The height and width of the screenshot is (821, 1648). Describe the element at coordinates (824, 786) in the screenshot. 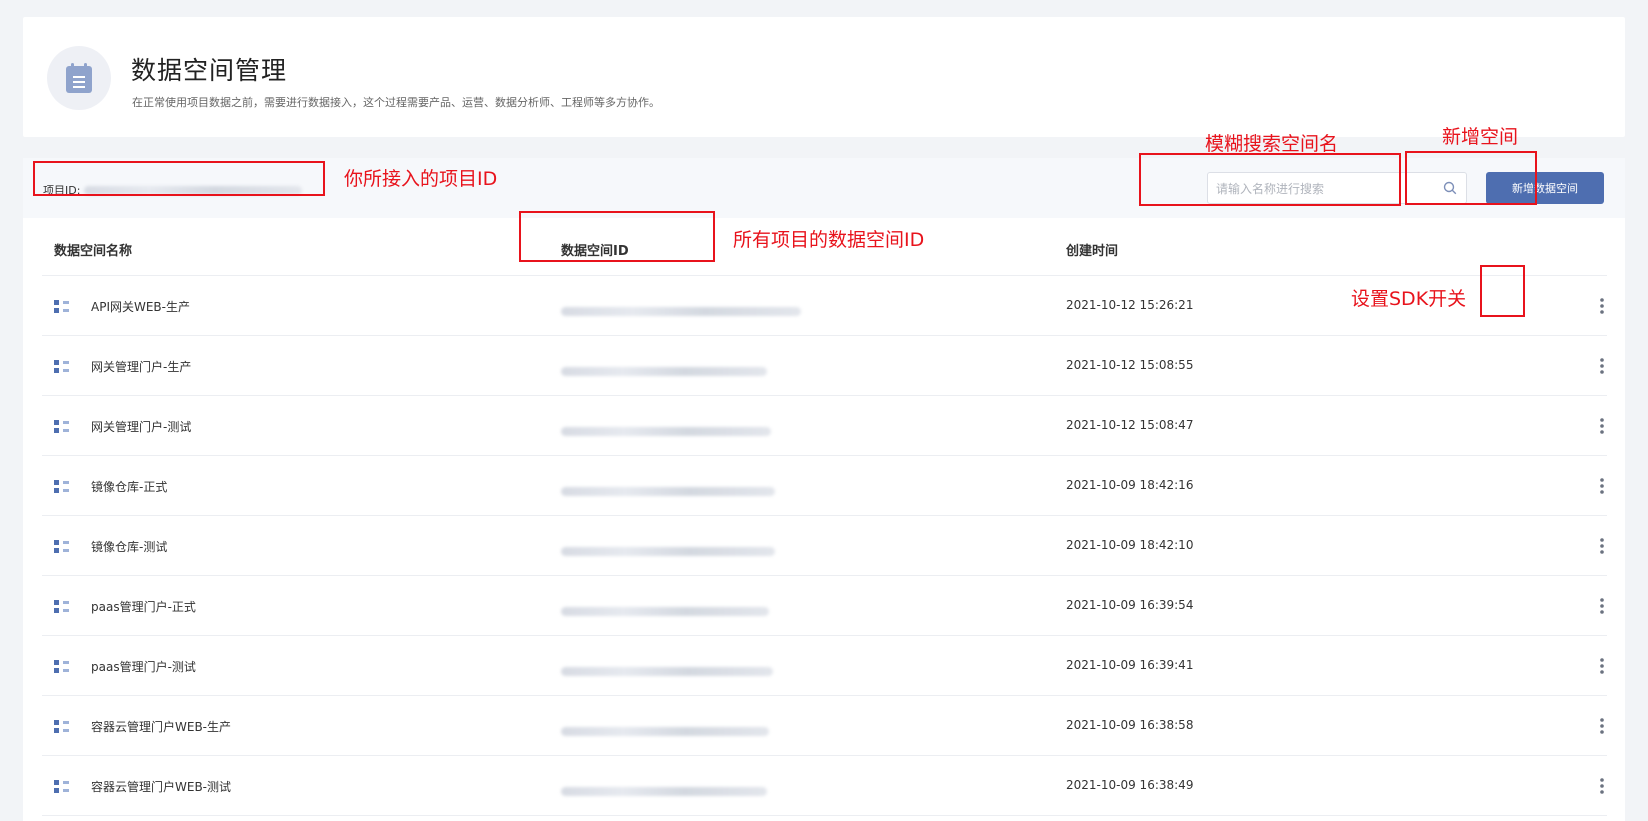

I see `table-row: 容器云管理门户WEB-测试 2021-10-09 16:38:49` at that location.